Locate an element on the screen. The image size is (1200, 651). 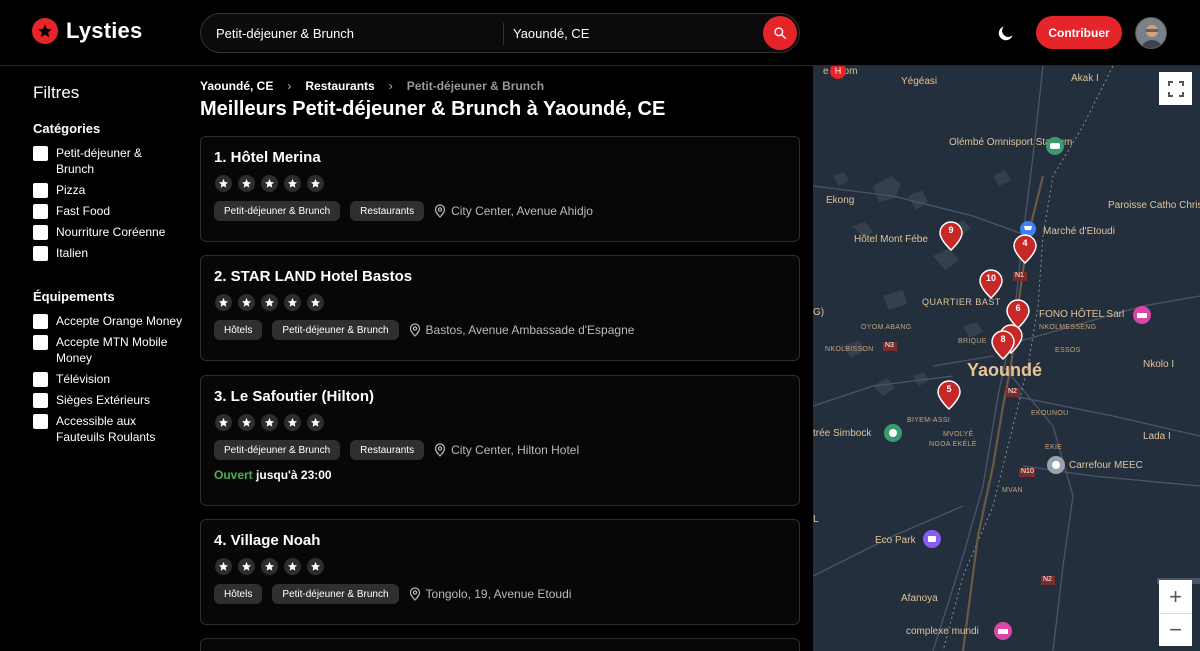
pin-number: 4 is located at coordinates (1025, 243).